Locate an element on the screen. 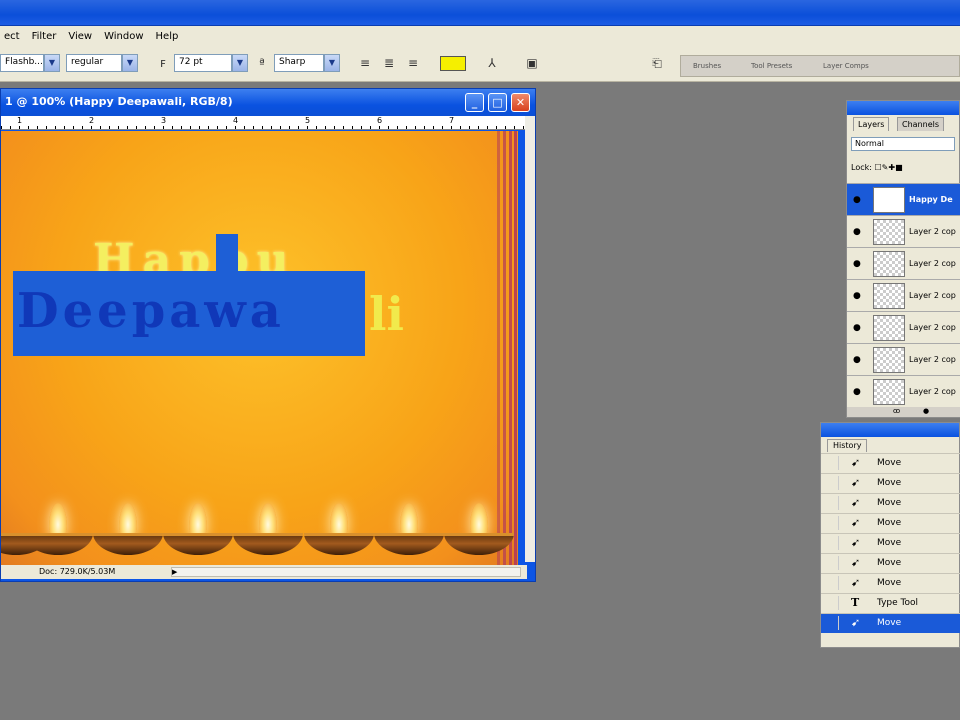 This screenshot has height=720, width=960. layer-name: Happy De is located at coordinates (931, 199).